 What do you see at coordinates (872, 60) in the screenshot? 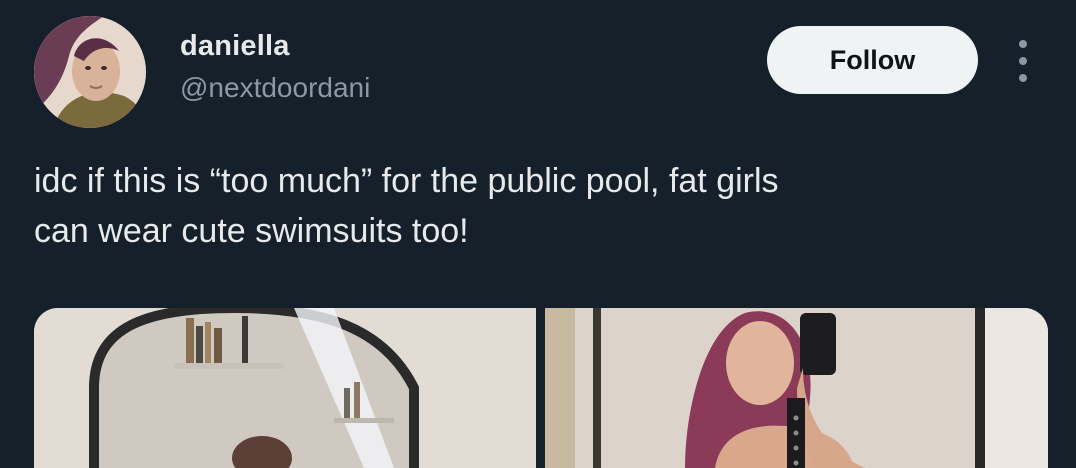
I see `follow-button: Follow` at bounding box center [872, 60].